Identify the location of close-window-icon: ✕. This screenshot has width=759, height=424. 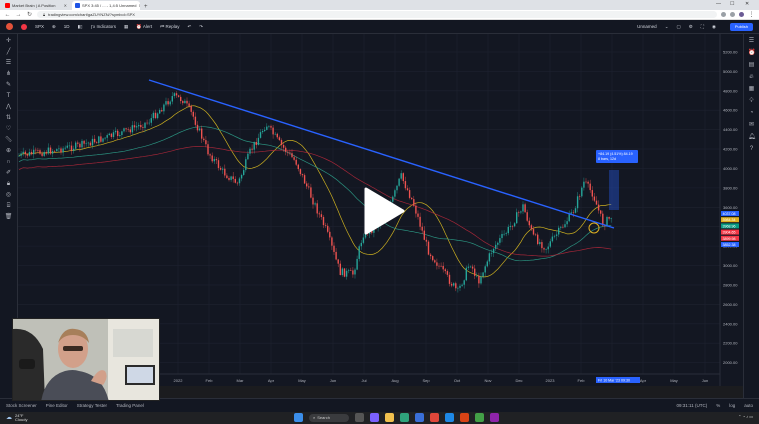
(747, 4).